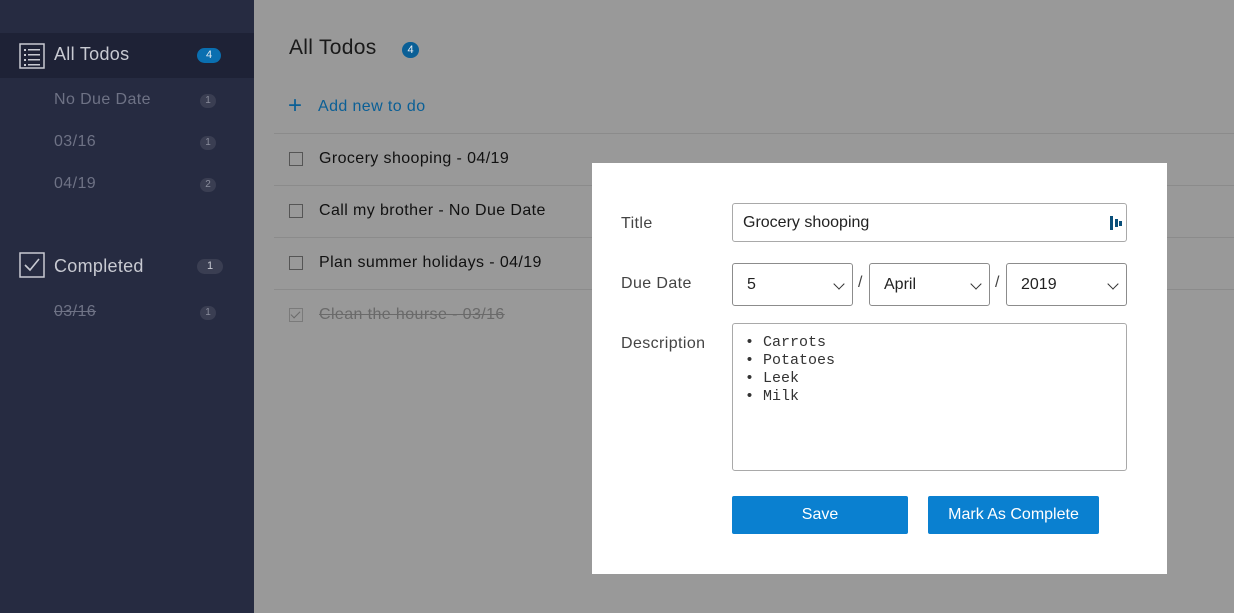 The image size is (1234, 613). Describe the element at coordinates (637, 223) in the screenshot. I see `title-label: Title` at that location.